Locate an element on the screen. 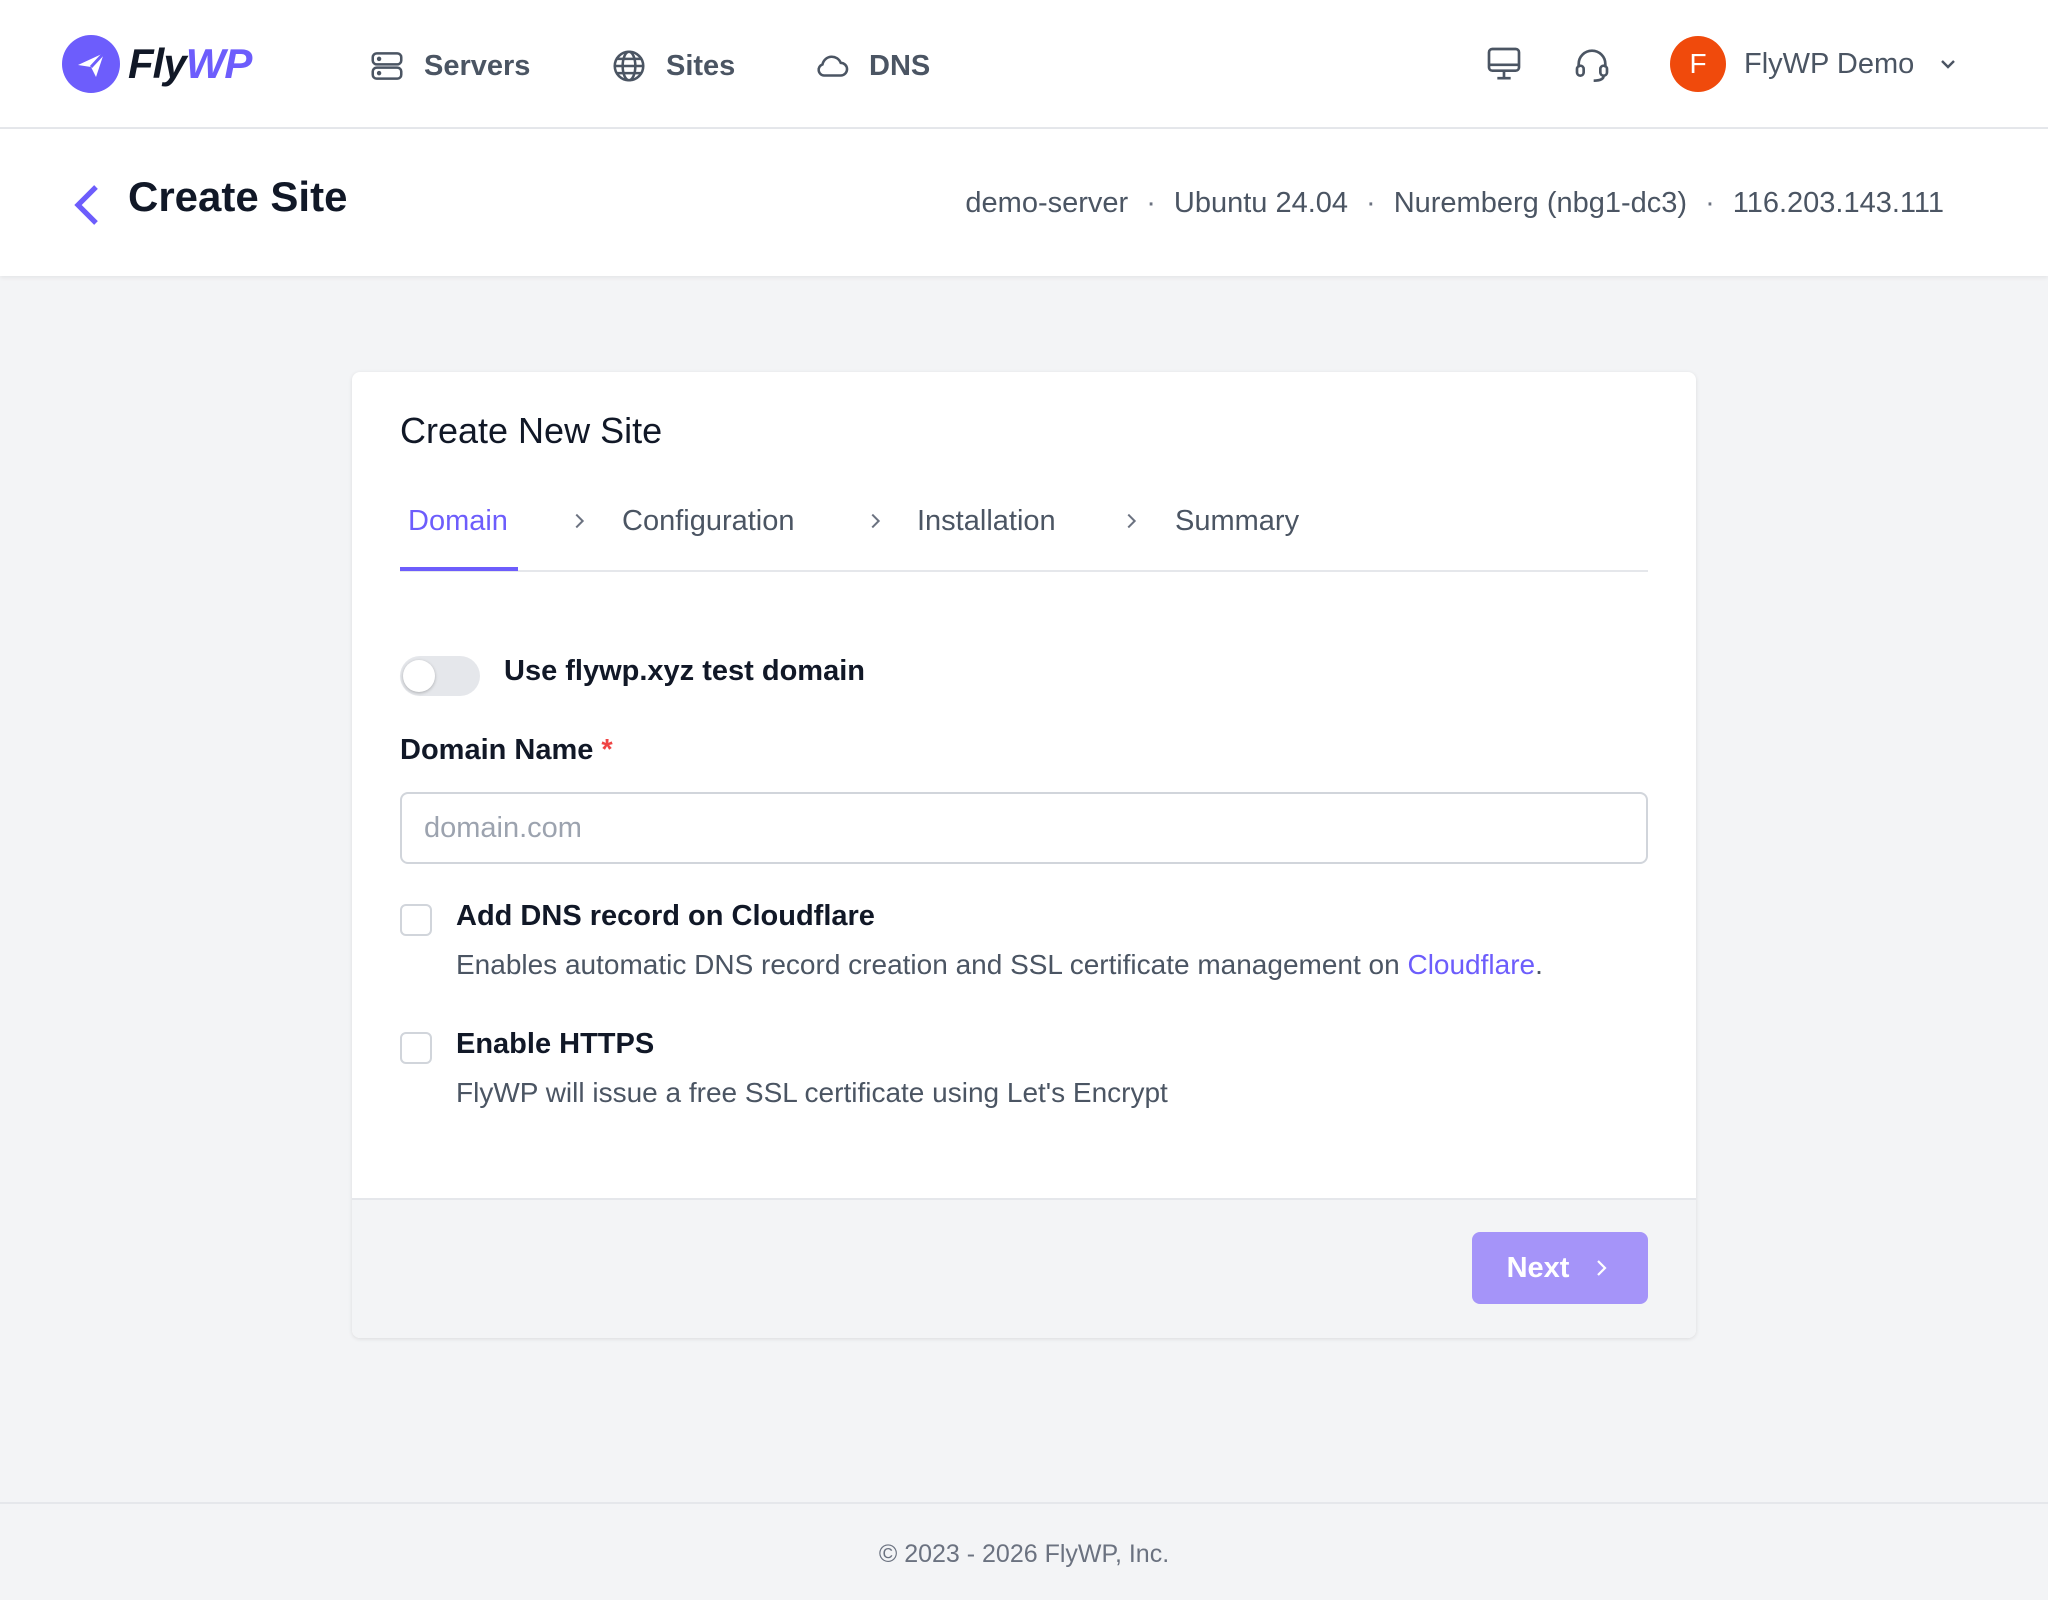  server-ip: 116.203.143.111 is located at coordinates (1838, 203).